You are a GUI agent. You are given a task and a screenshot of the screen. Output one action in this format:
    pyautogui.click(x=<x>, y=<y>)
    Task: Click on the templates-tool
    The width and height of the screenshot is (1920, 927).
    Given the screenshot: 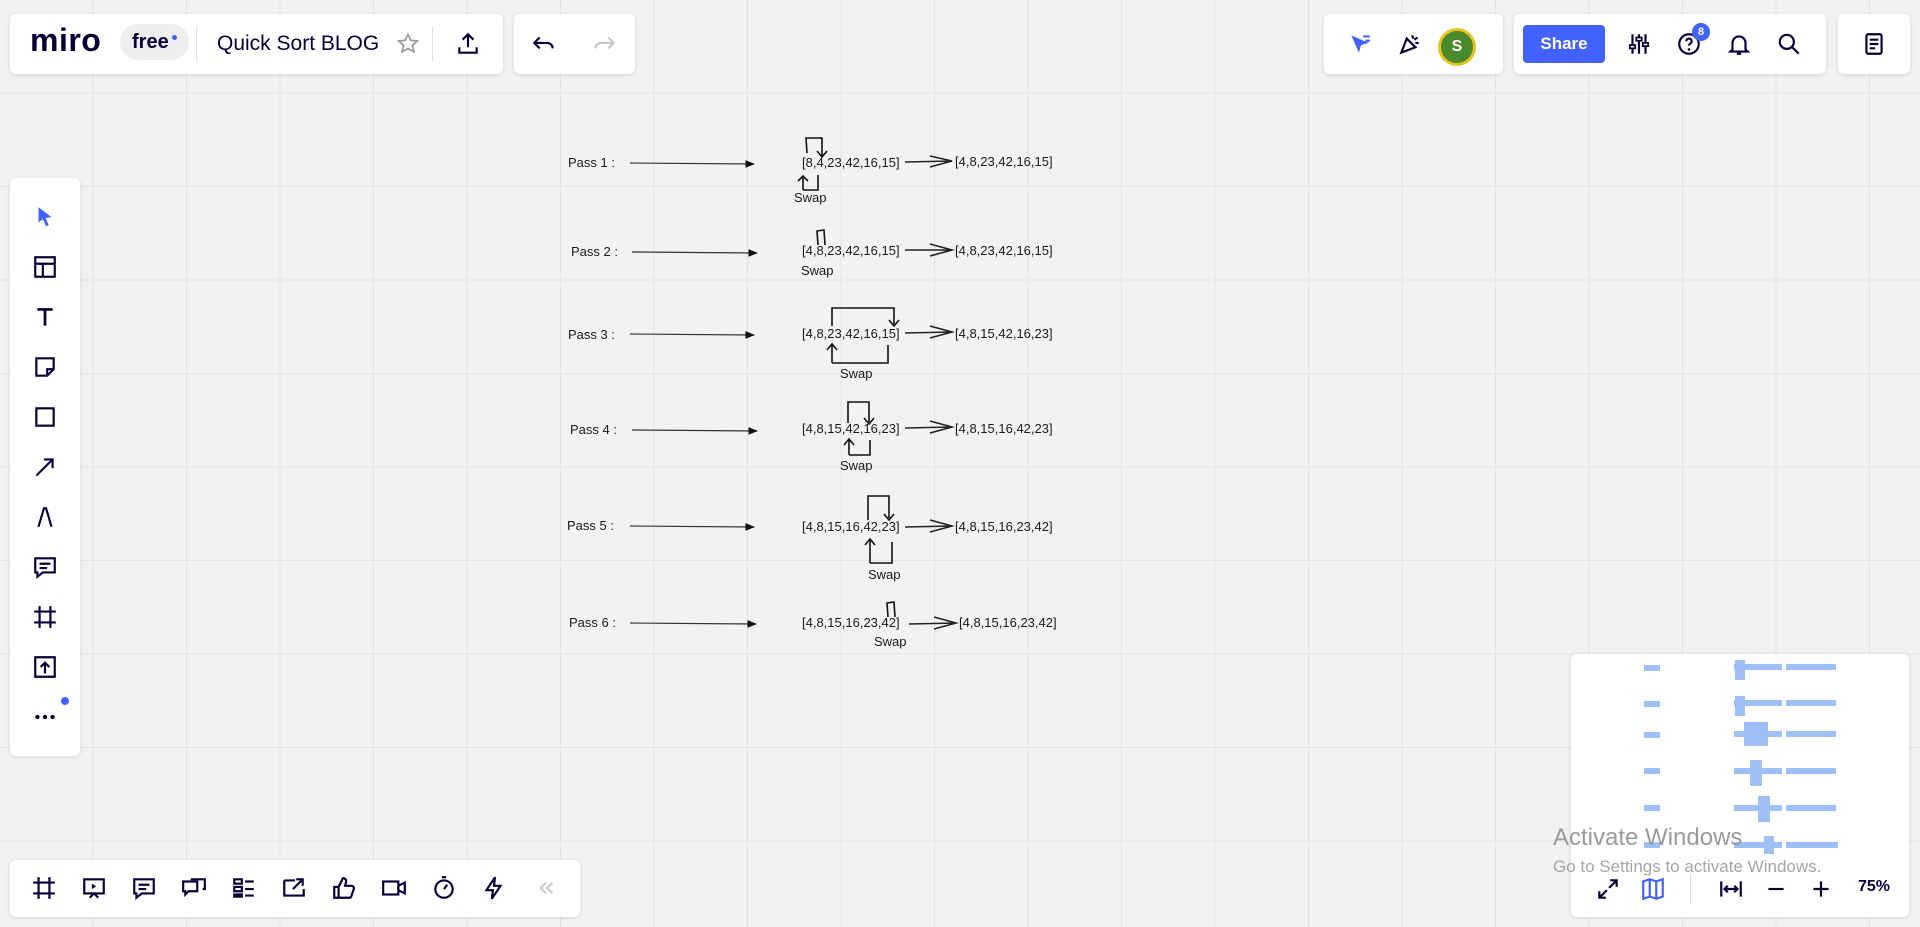 What is the action you would take?
    pyautogui.click(x=45, y=267)
    